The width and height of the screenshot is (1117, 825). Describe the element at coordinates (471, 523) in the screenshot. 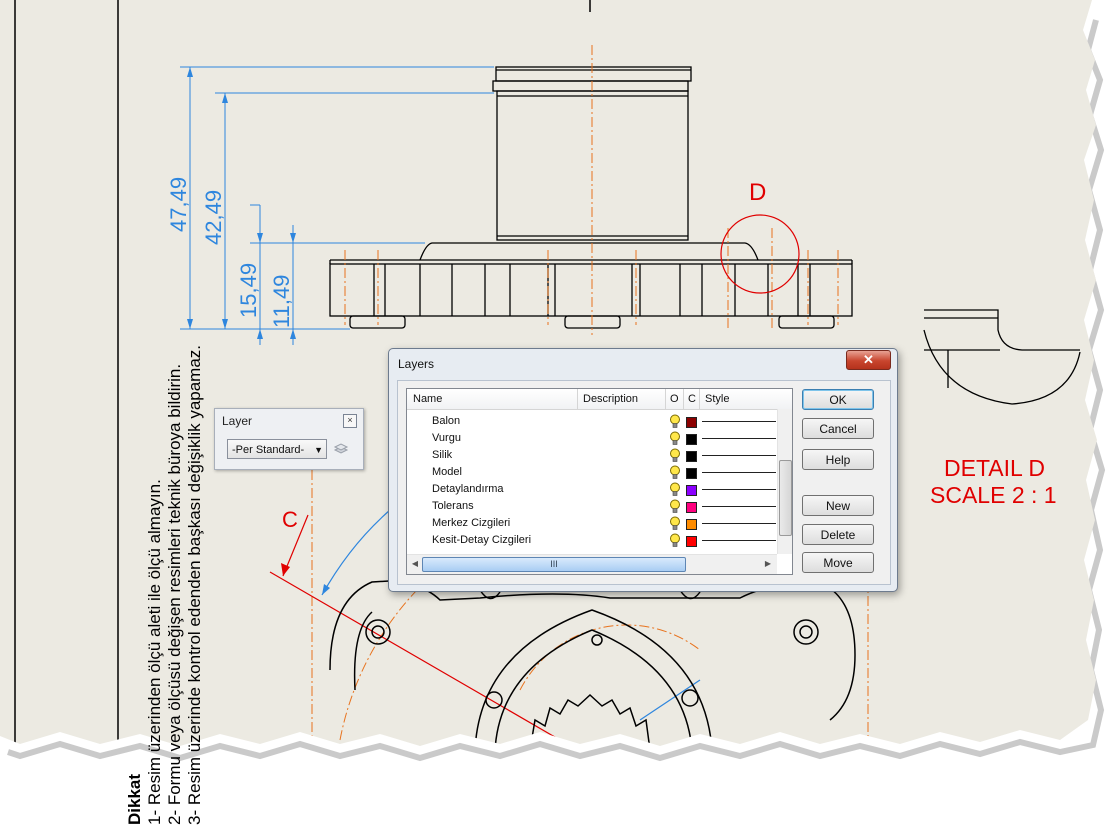

I see `layer-name: Merkez Cizgileri` at that location.